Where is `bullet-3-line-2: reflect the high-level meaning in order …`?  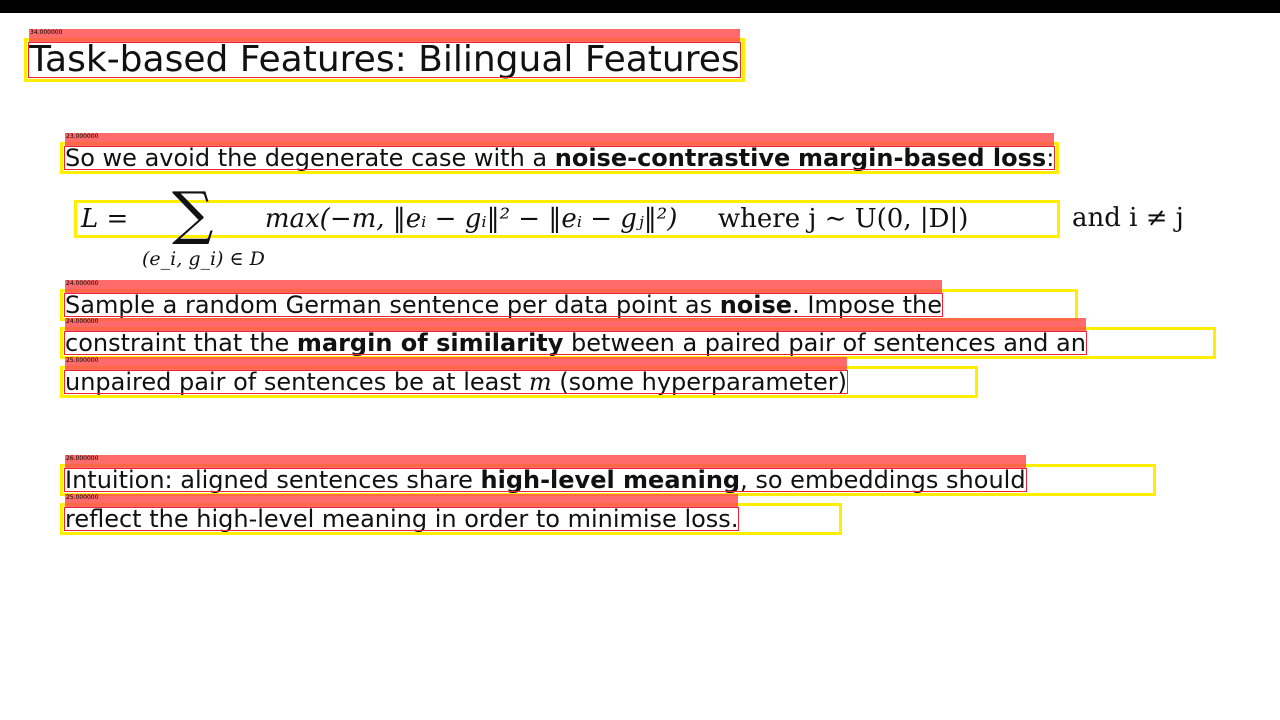 bullet-3-line-2: reflect the high-level meaning in order … is located at coordinates (451, 514).